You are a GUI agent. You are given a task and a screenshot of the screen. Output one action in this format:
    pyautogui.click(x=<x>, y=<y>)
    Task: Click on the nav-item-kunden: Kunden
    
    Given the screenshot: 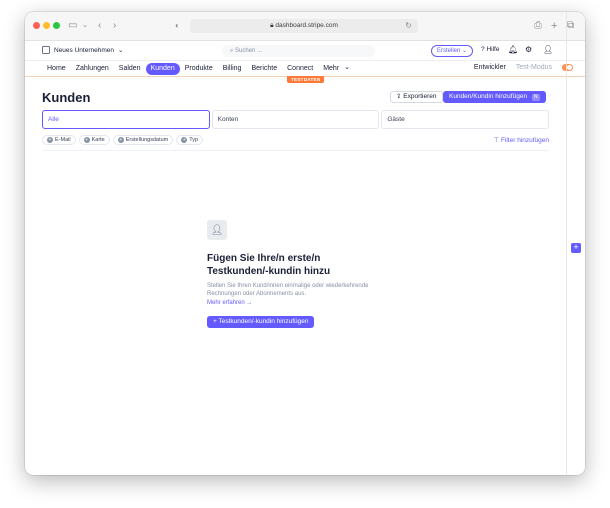 What is the action you would take?
    pyautogui.click(x=162, y=69)
    